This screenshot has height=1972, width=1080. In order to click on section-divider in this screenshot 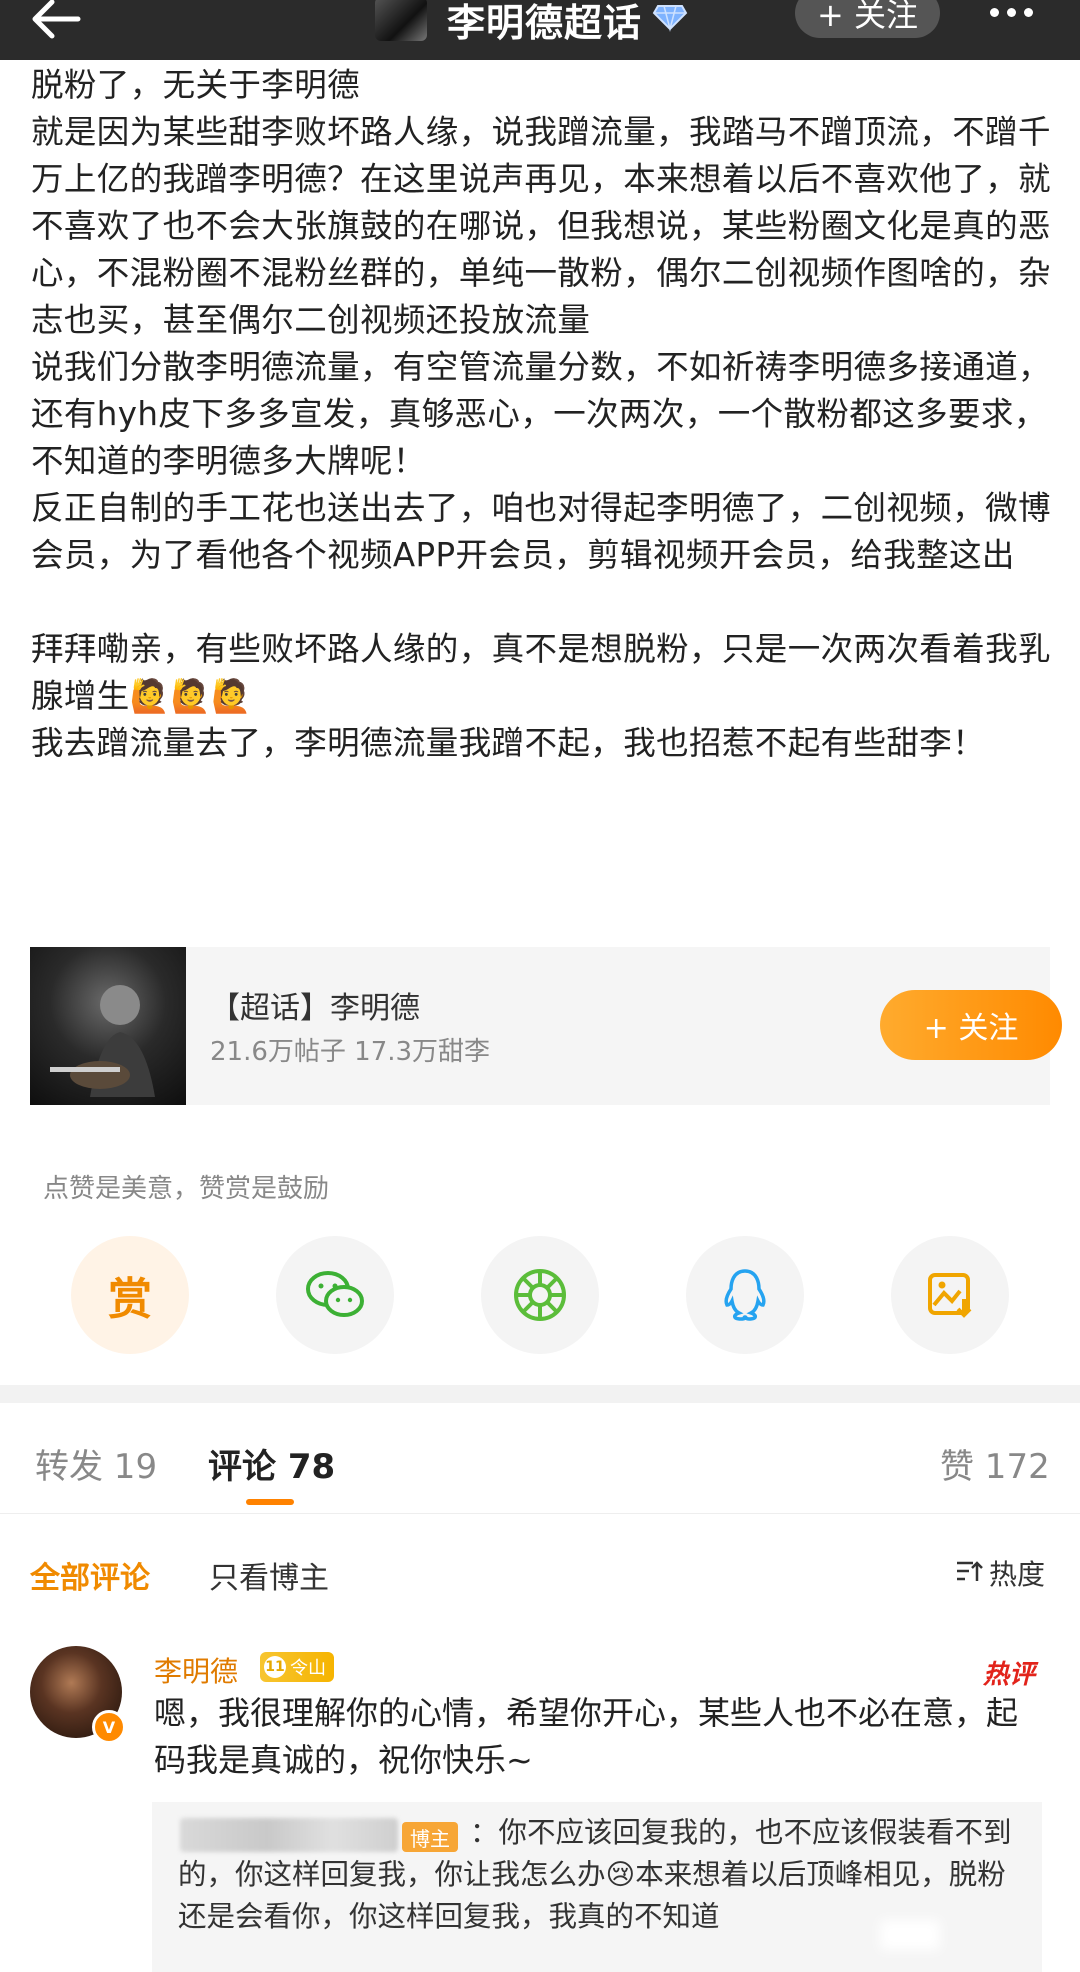, I will do `click(540, 1394)`.